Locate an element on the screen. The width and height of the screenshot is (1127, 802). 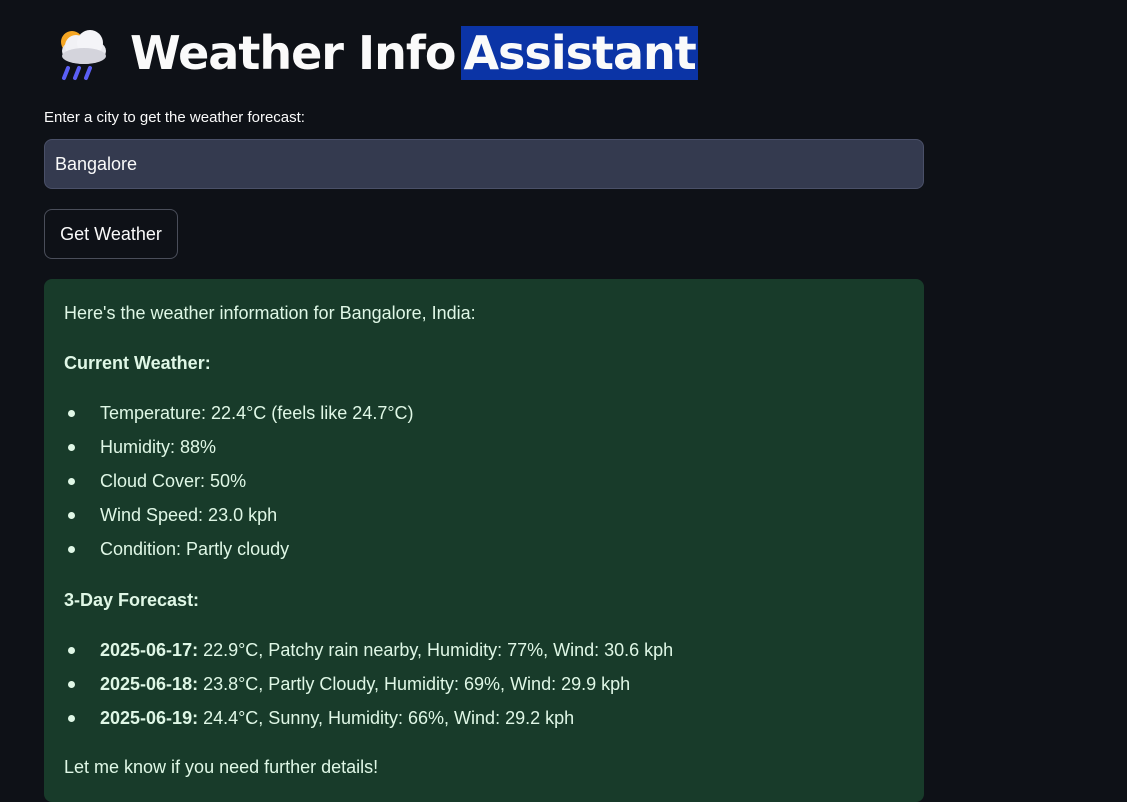
current-item-text: Wind Speed: 23.0 kph is located at coordinates (189, 515).